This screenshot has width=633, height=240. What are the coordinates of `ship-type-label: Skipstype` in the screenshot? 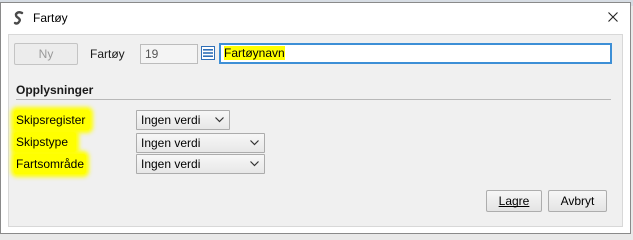 It's located at (42, 142).